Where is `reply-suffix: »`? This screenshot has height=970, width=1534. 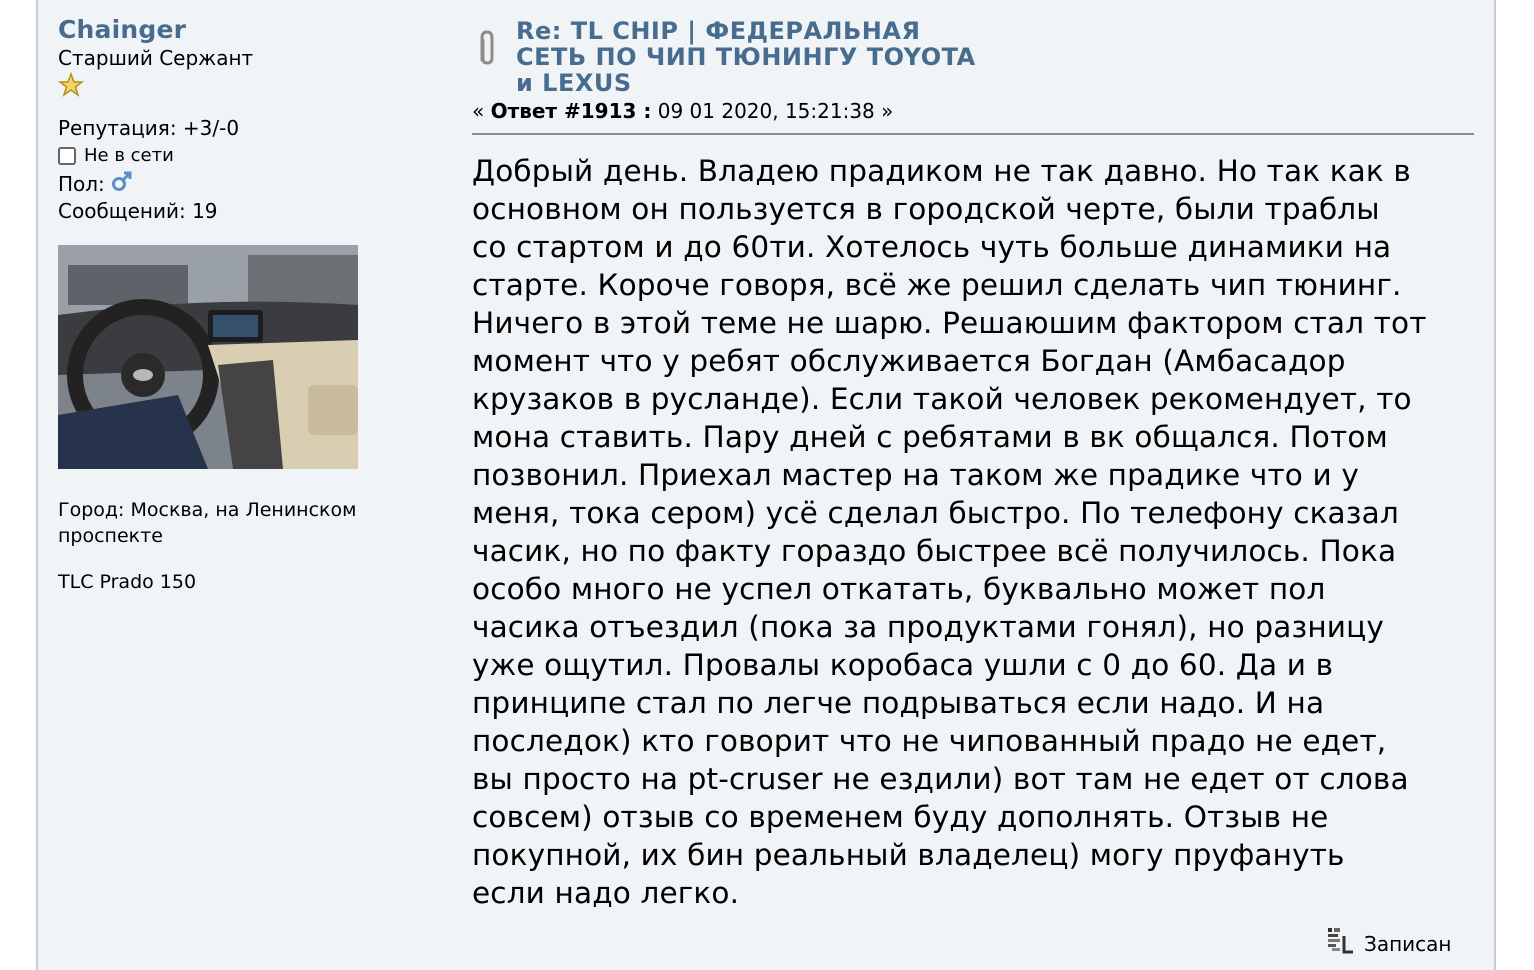
reply-suffix: » is located at coordinates (887, 111).